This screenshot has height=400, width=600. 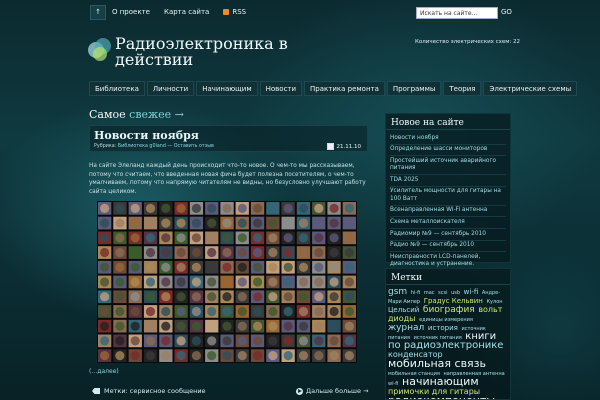 I want to click on tag-link: журнал, so click(x=406, y=328).